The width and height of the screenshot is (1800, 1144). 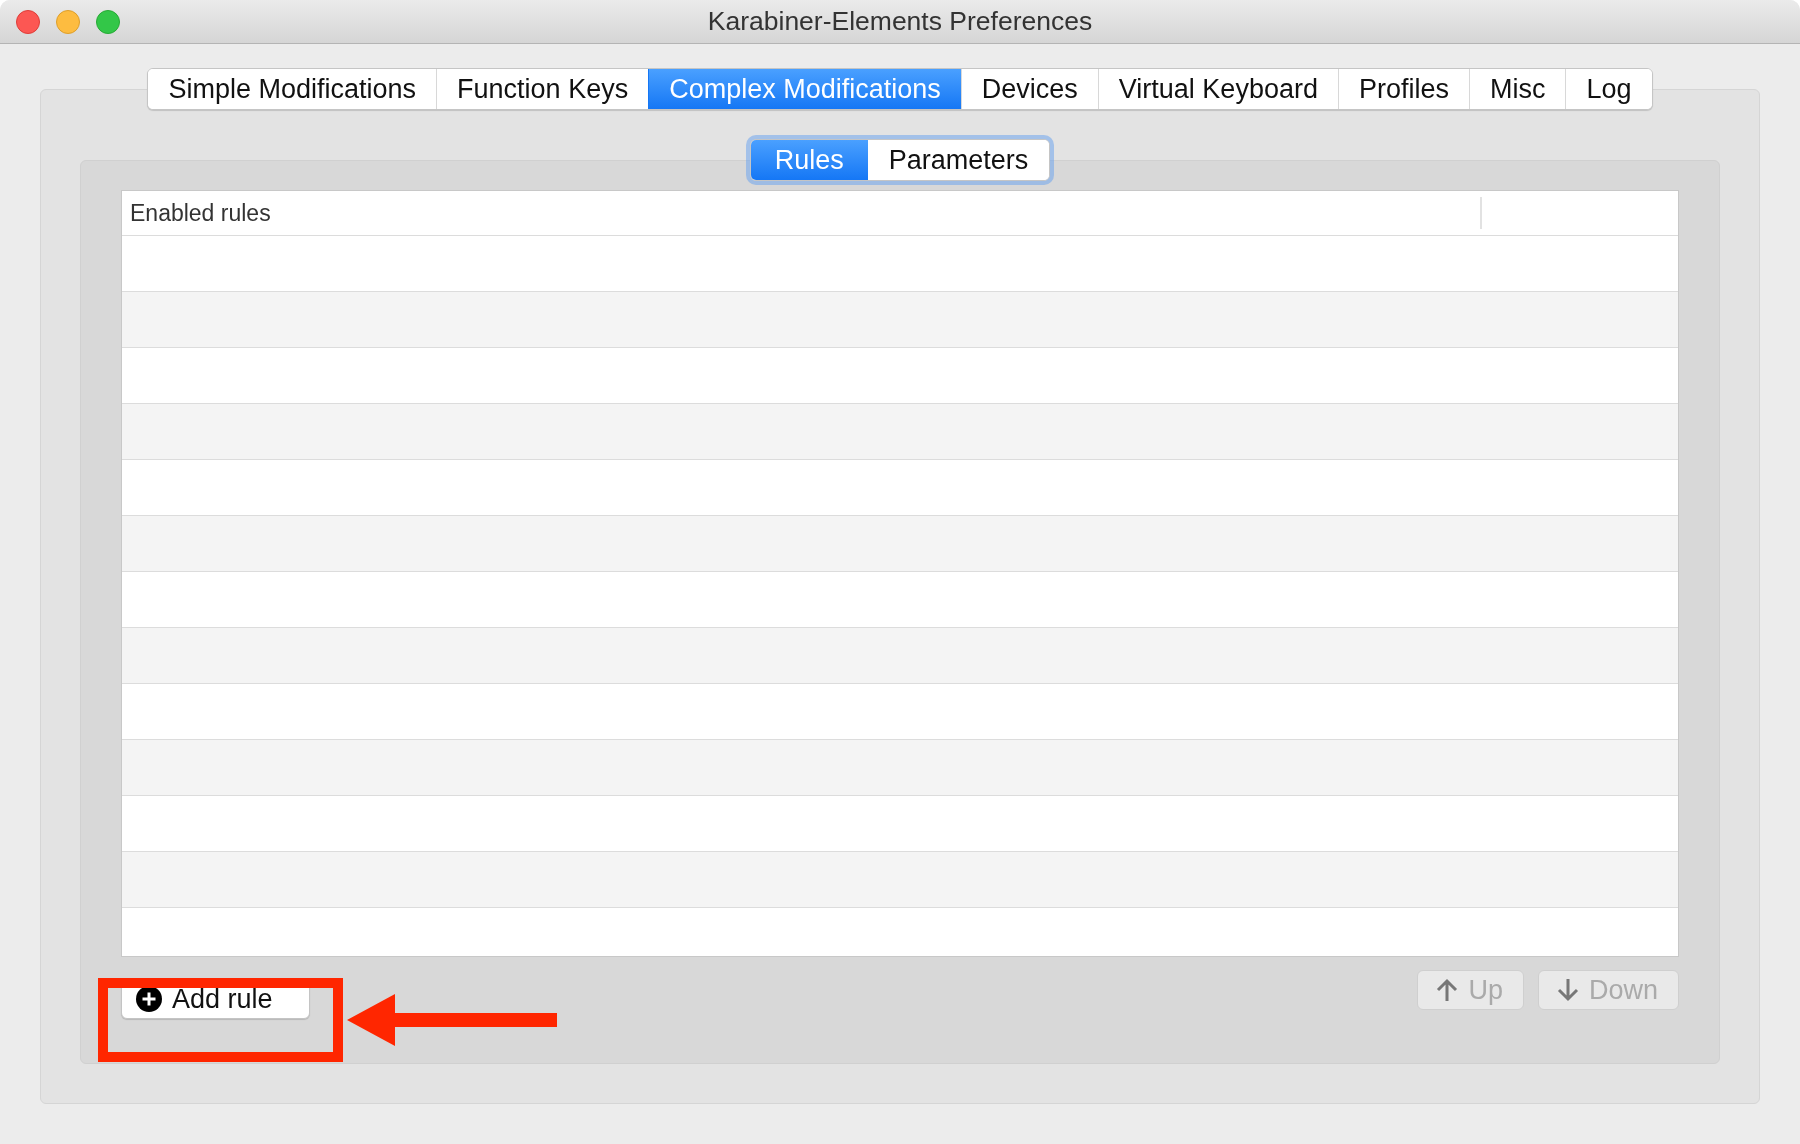 I want to click on tab: Misc, so click(x=1517, y=89).